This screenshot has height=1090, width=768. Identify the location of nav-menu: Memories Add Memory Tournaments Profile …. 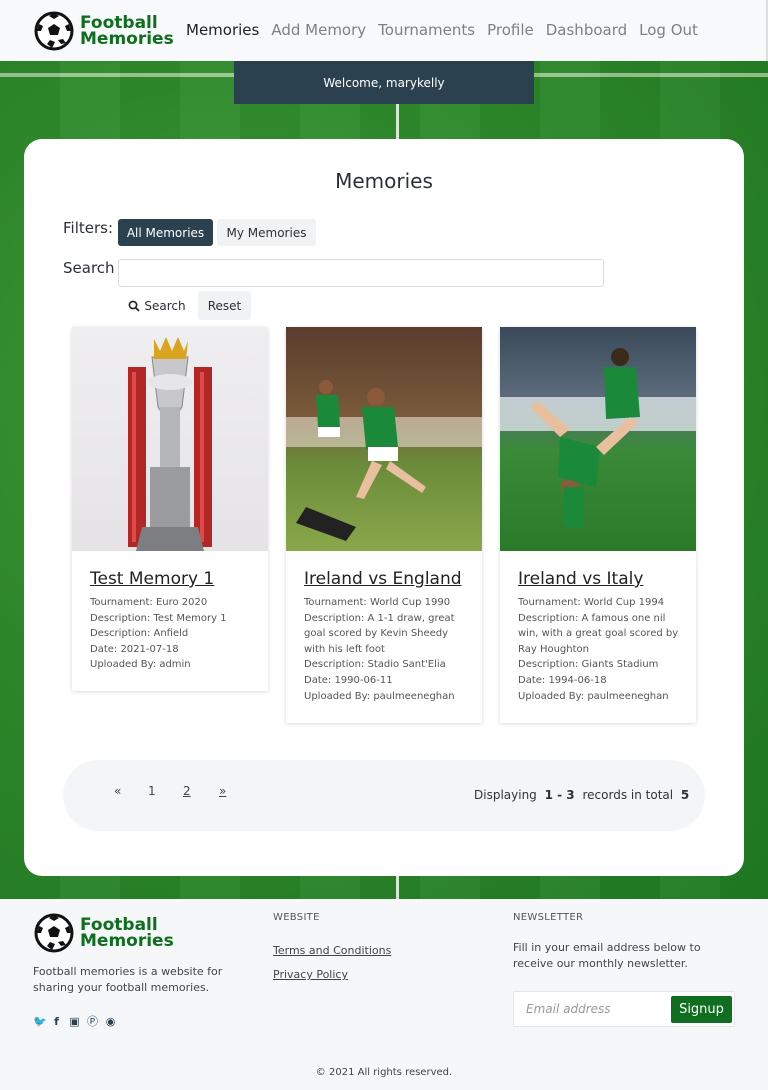
(448, 30).